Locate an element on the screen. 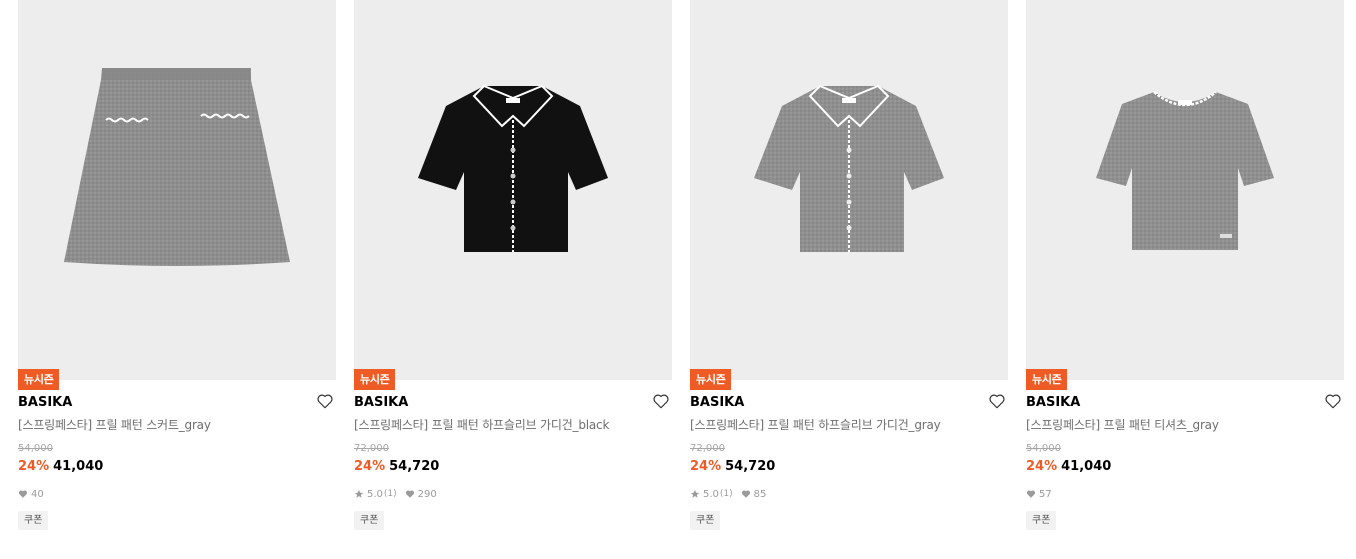  product-stats: 5.0 (1) 290 is located at coordinates (395, 494).